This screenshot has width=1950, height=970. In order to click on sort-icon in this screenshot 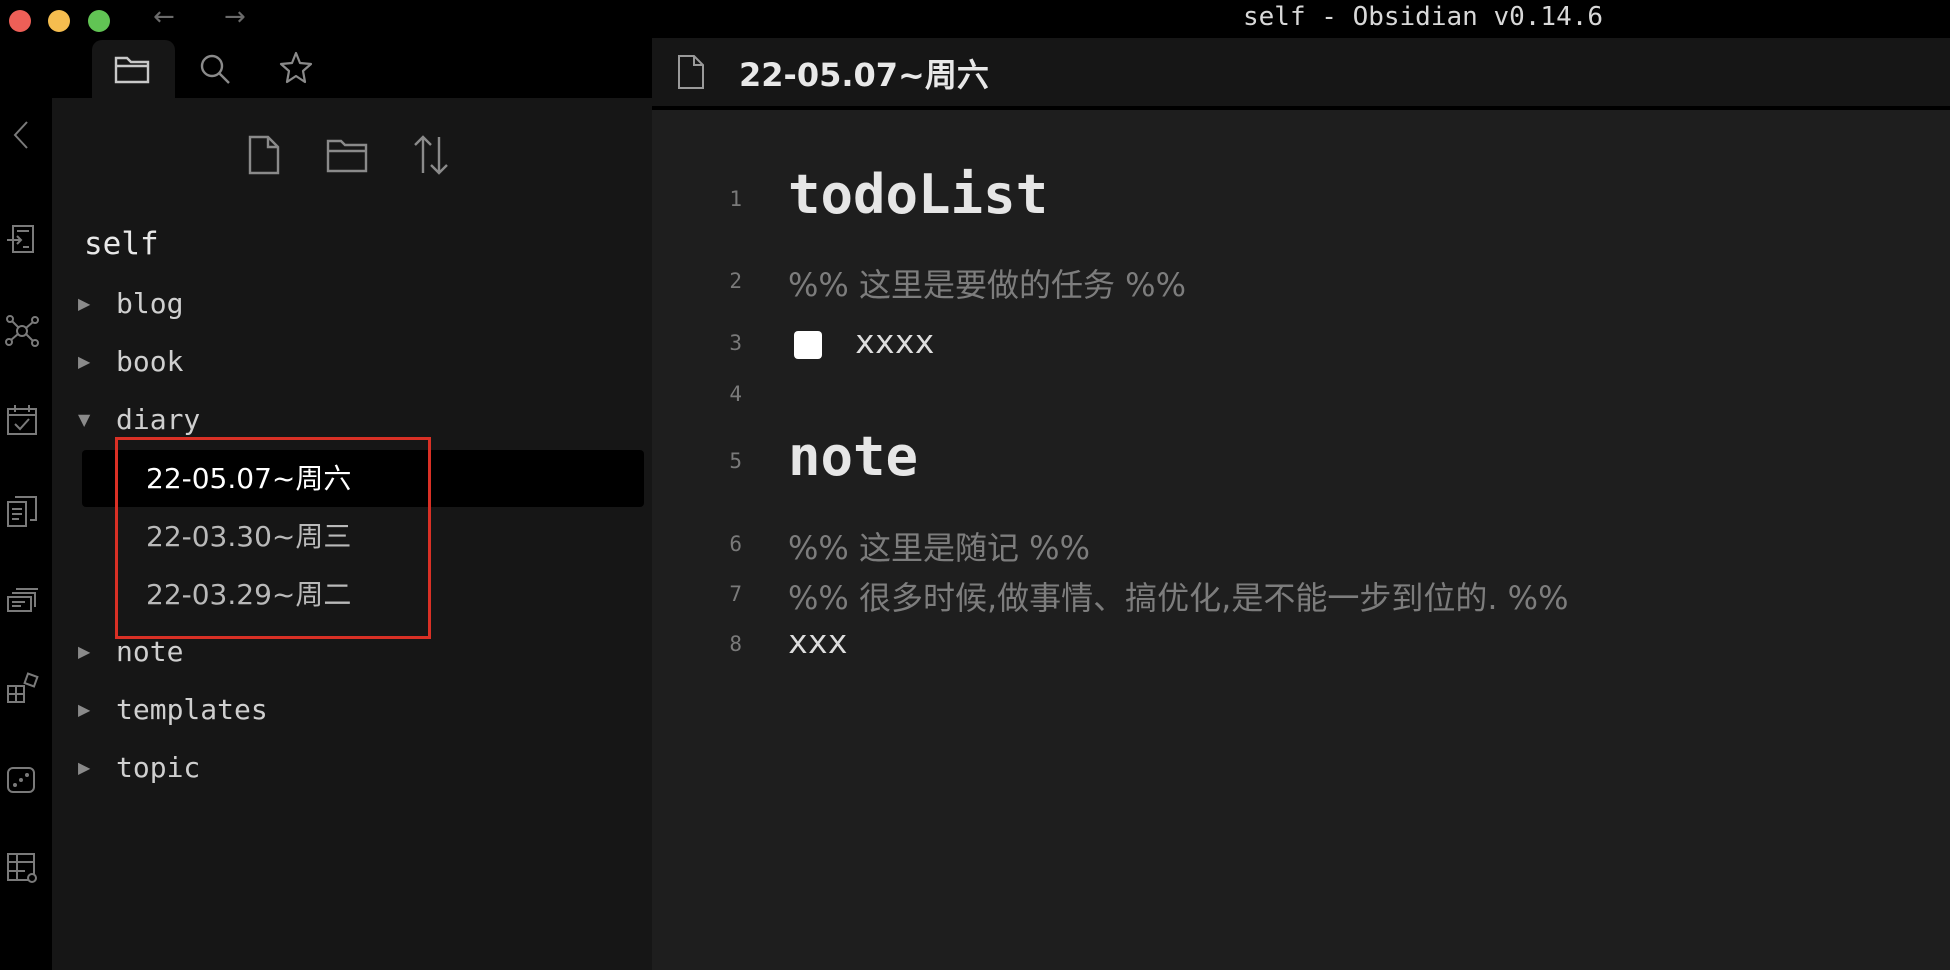, I will do `click(431, 155)`.